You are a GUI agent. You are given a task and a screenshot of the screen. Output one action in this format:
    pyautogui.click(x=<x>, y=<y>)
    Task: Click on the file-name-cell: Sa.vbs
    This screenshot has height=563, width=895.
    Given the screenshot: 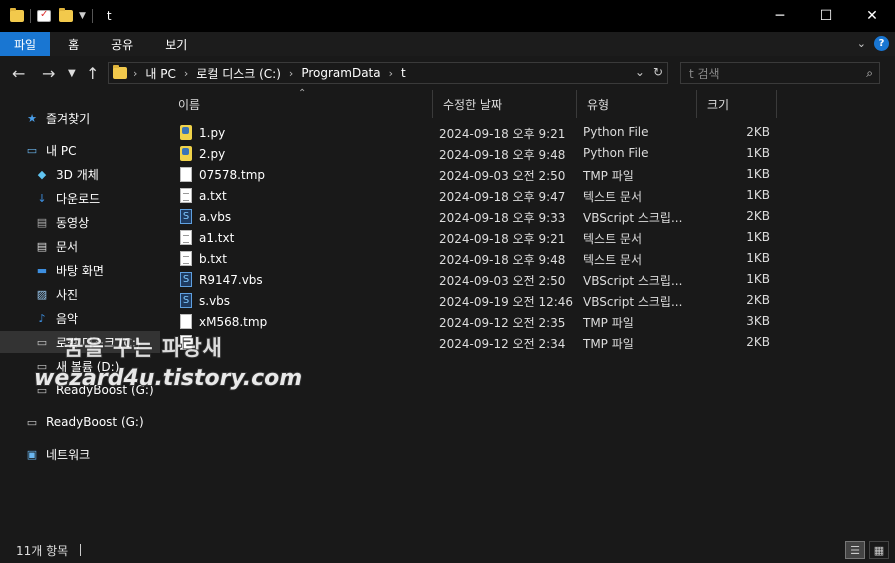 What is the action you would take?
    pyautogui.click(x=205, y=216)
    